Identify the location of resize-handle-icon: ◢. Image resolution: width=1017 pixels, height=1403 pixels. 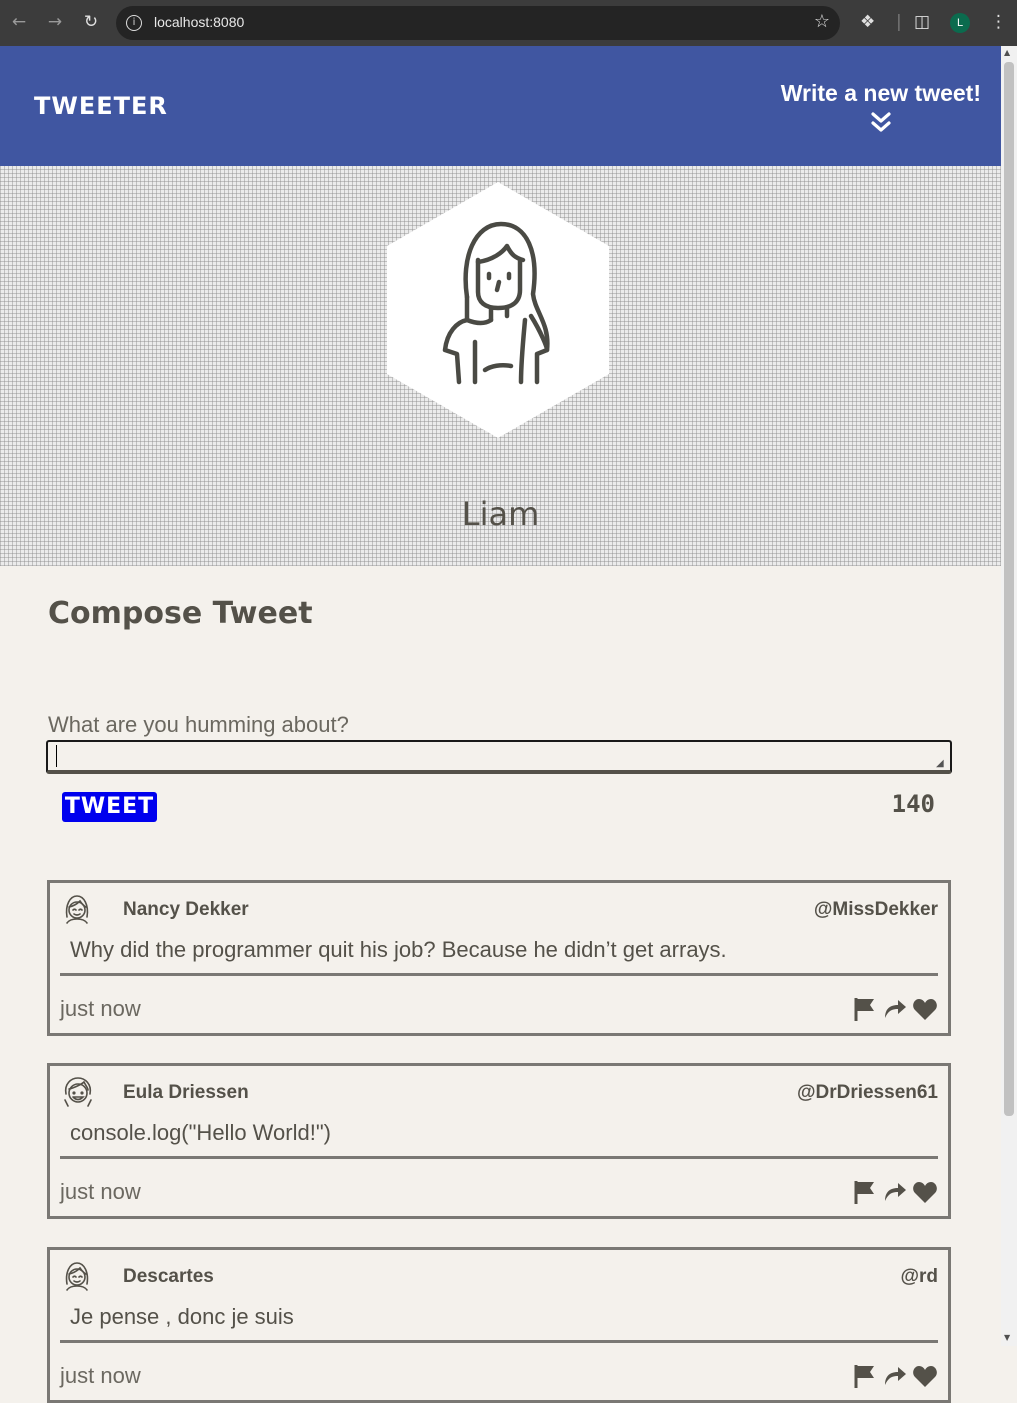
(942, 764).